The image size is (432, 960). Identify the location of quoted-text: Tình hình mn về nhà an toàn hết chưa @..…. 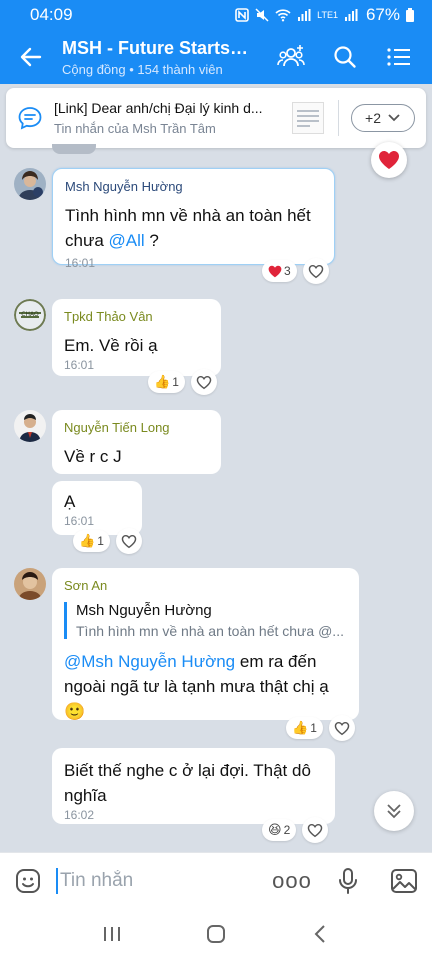
(210, 631).